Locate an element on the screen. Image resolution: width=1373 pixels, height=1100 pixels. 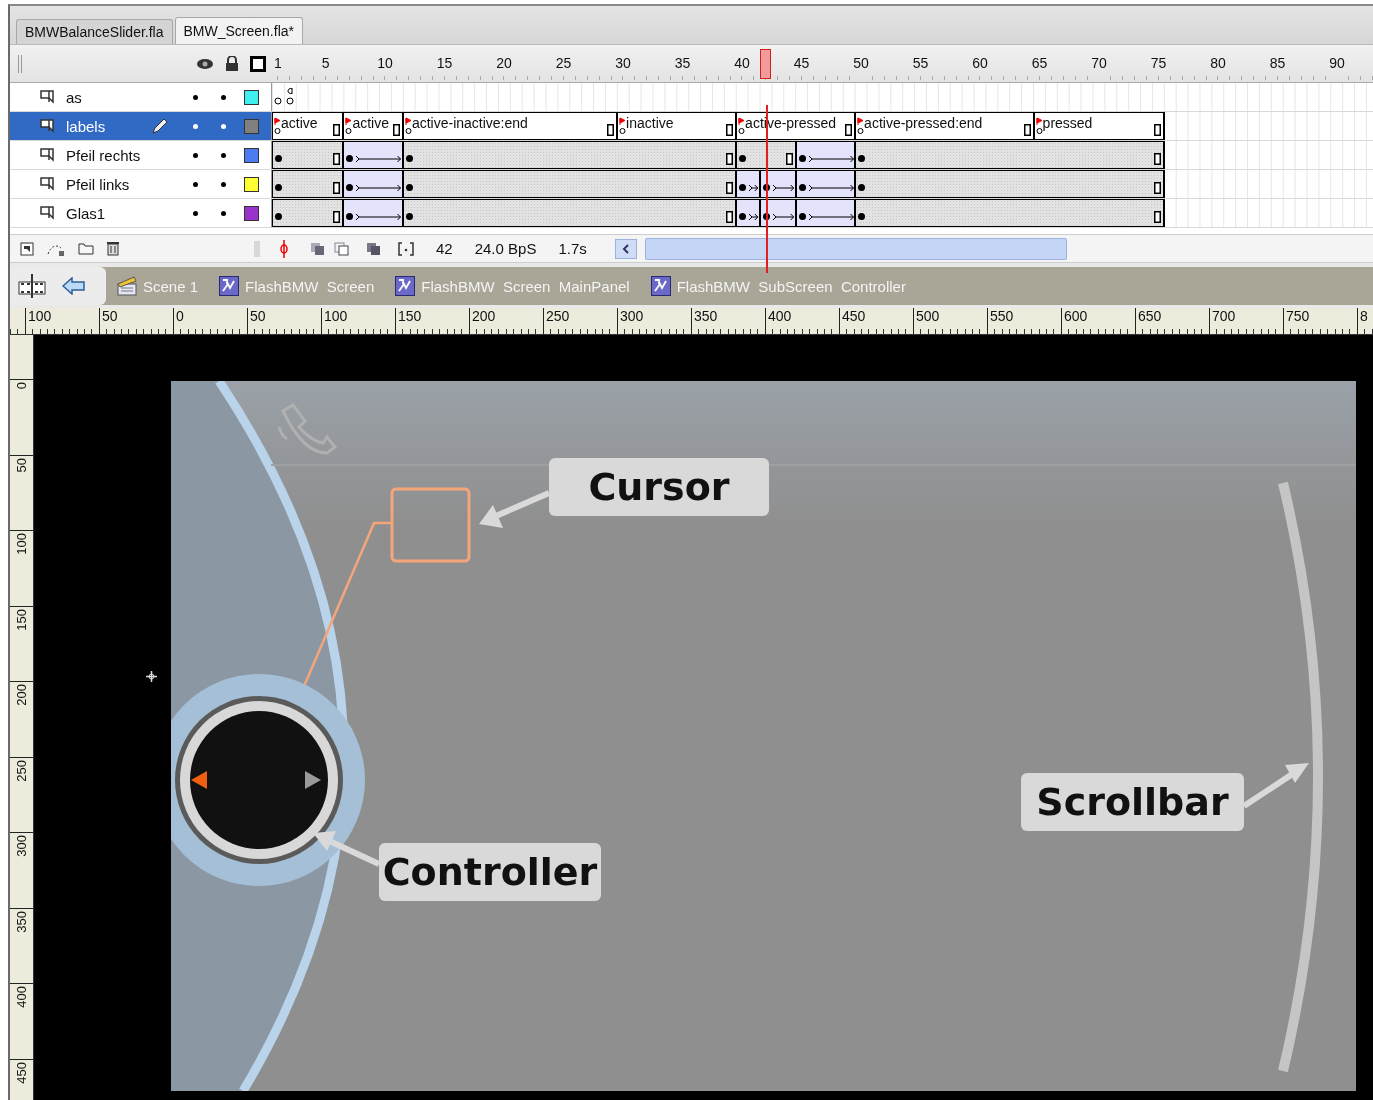
horizontal-scrollbar is located at coordinates (855, 248).